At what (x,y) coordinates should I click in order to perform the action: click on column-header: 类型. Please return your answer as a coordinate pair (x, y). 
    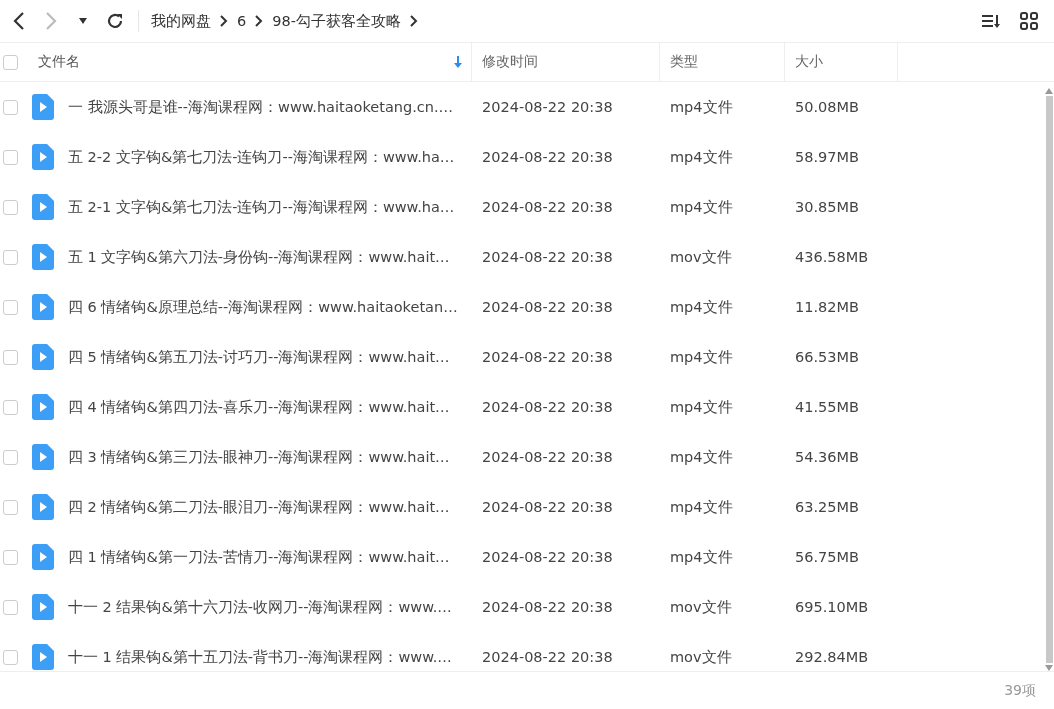
    Looking at the image, I should click on (684, 62).